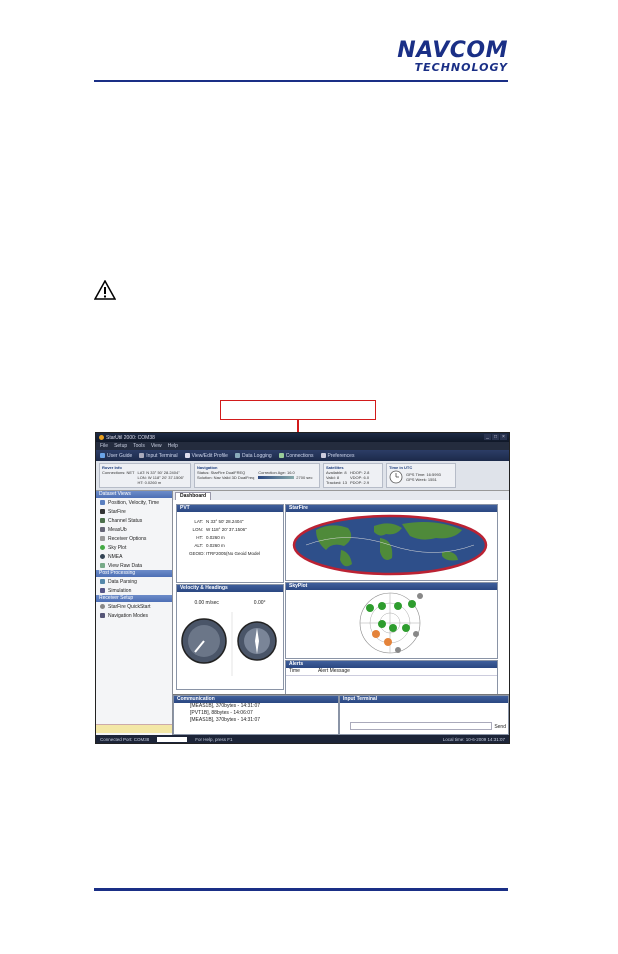 This screenshot has width=618, height=954. I want to click on tab-dashboard: Dashboard, so click(193, 496).